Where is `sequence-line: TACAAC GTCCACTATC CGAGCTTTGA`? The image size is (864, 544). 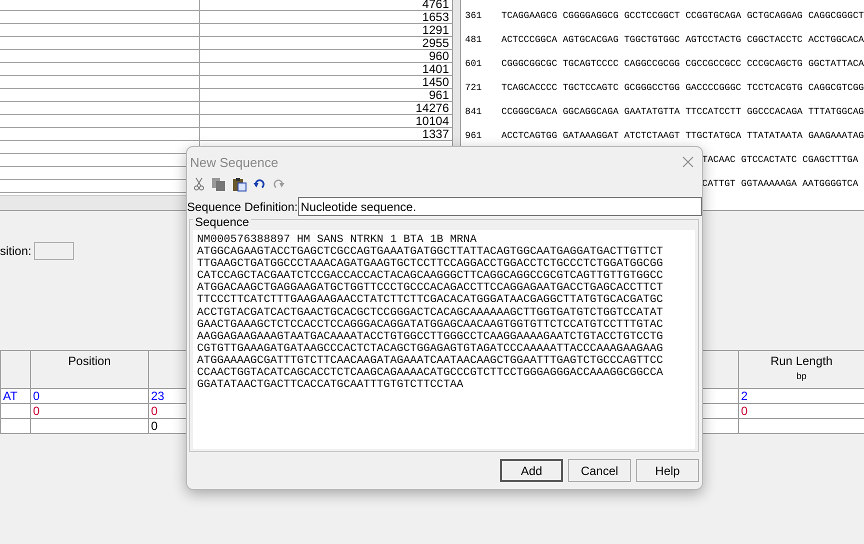 sequence-line: TACAAC GTCCACTATC CGAGCTTTGA is located at coordinates (780, 159).